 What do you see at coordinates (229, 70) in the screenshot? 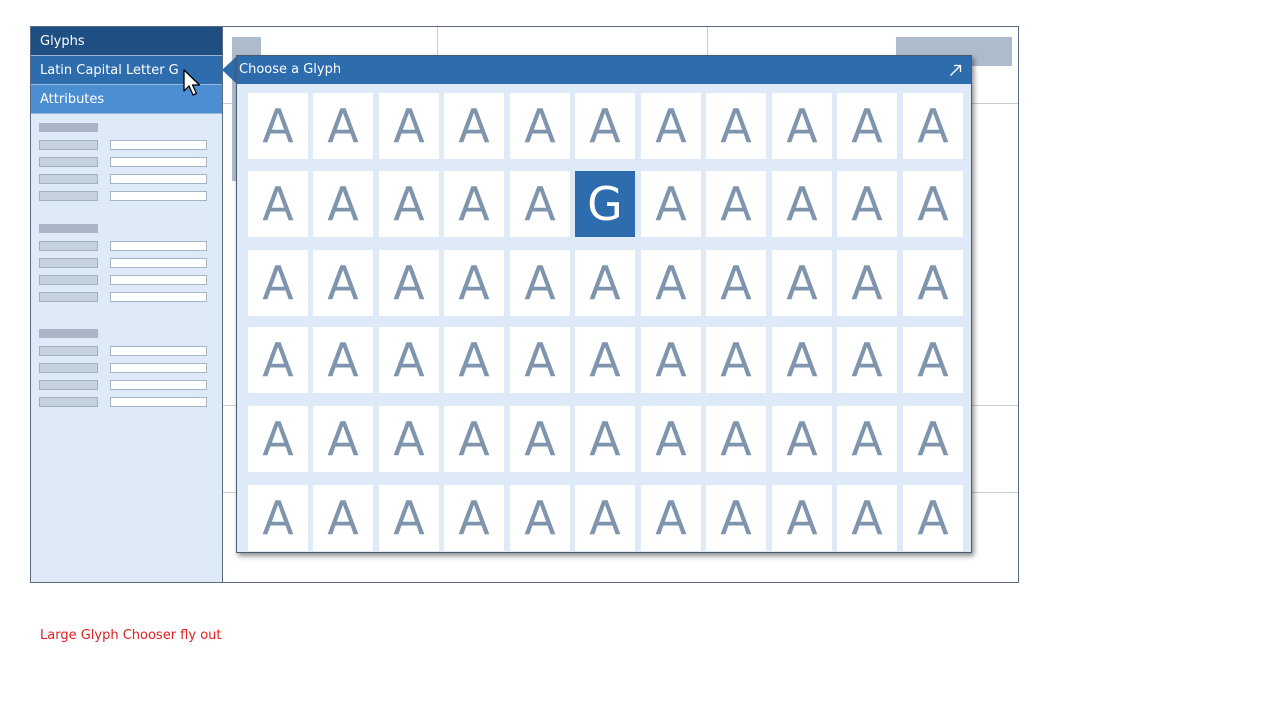
I see `flyout-pointer` at bounding box center [229, 70].